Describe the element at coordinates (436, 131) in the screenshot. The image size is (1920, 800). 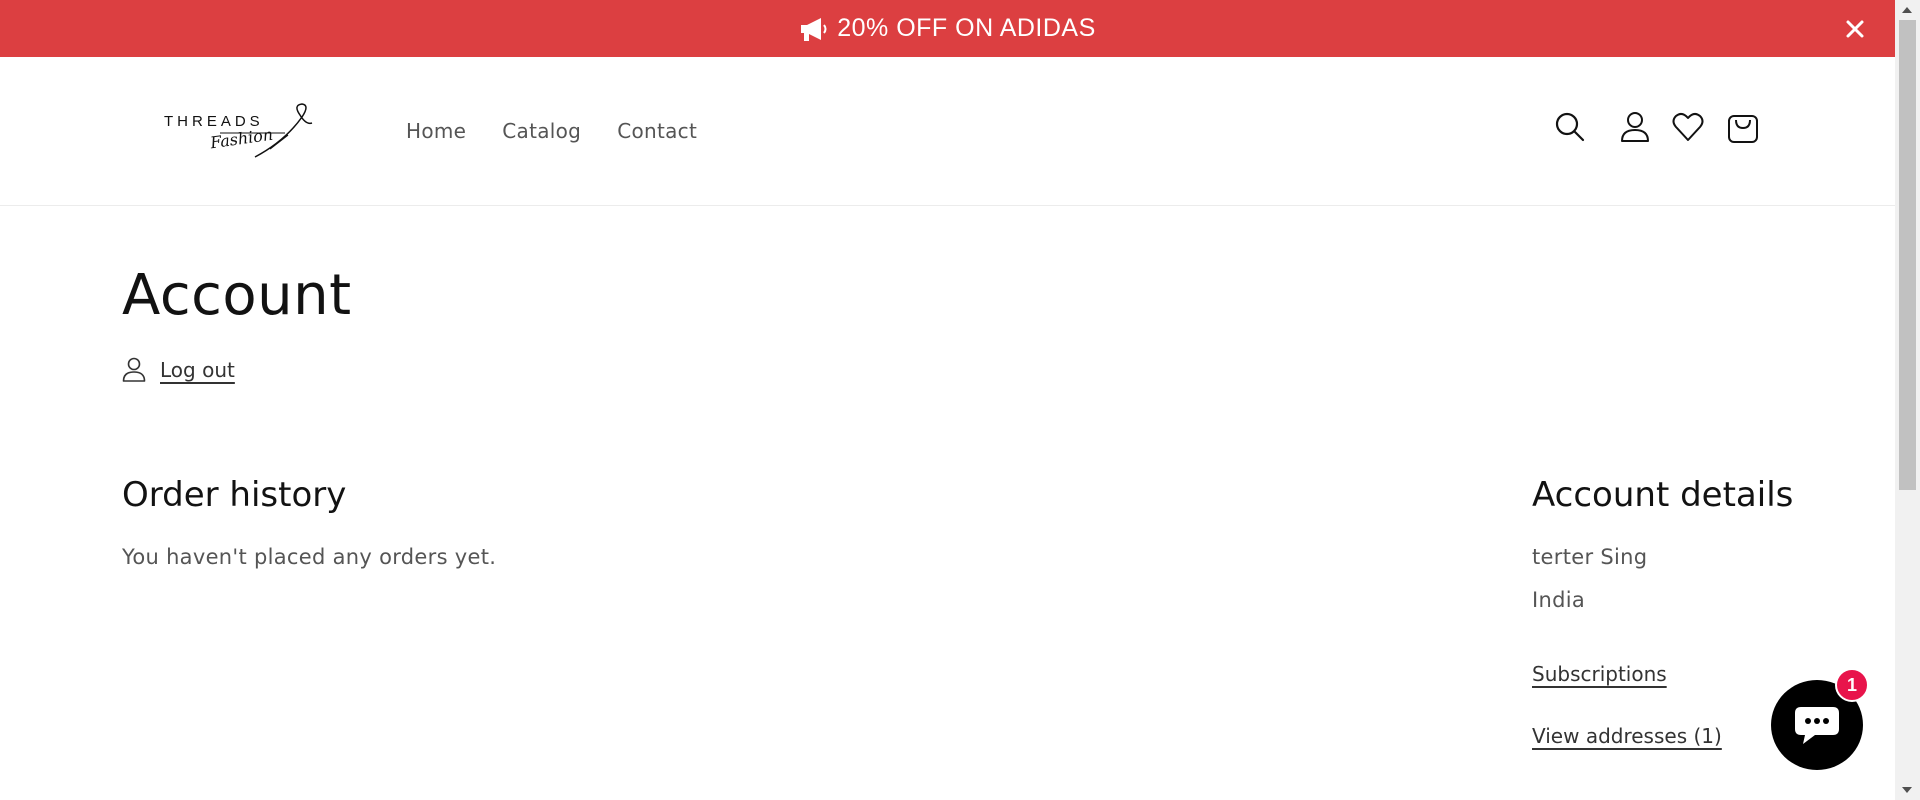
I see `nav-home: Home` at that location.